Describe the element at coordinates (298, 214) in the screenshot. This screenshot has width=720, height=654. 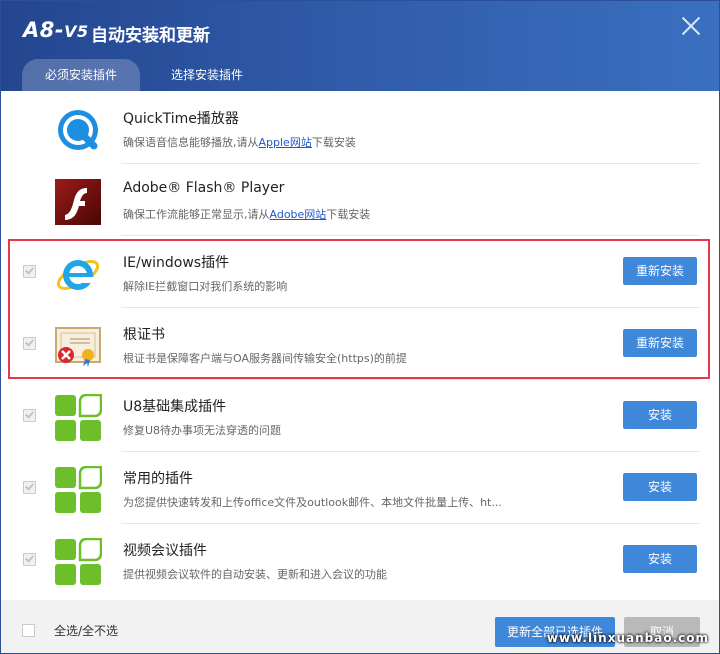
I see `adobe-site-link: Adobe网站` at that location.